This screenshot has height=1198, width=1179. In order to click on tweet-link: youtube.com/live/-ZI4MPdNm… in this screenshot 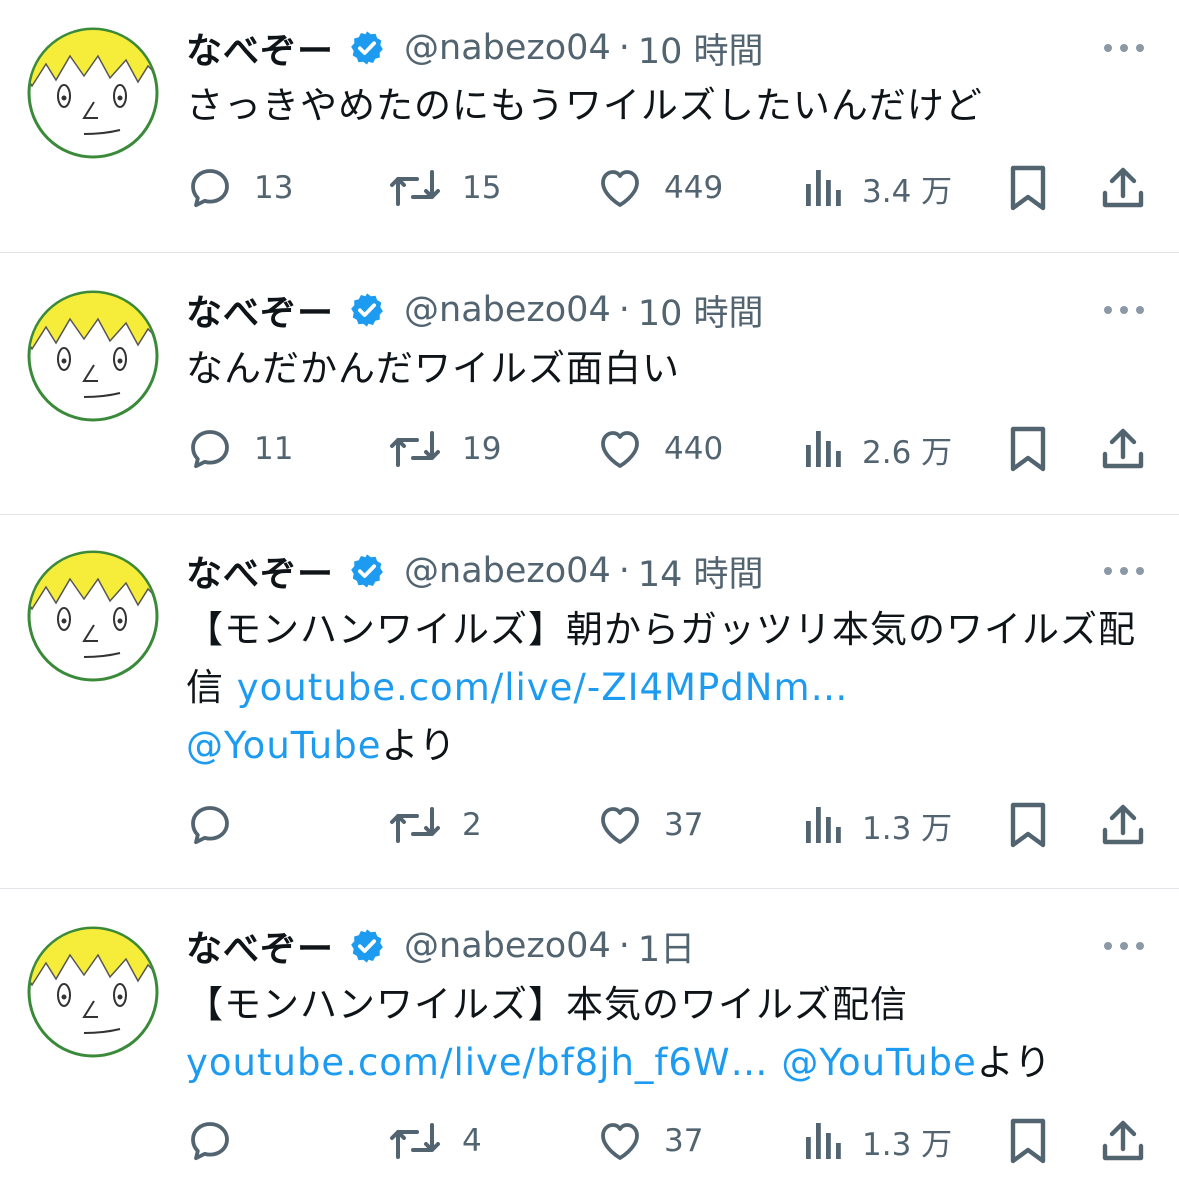, I will do `click(543, 687)`.